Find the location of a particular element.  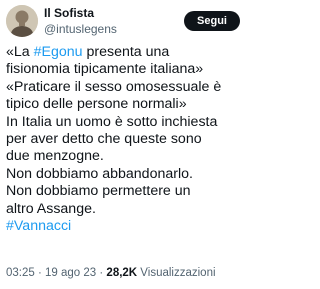

tweet-line: In Italia un uomo è sotto inchiesta is located at coordinates (112, 121).